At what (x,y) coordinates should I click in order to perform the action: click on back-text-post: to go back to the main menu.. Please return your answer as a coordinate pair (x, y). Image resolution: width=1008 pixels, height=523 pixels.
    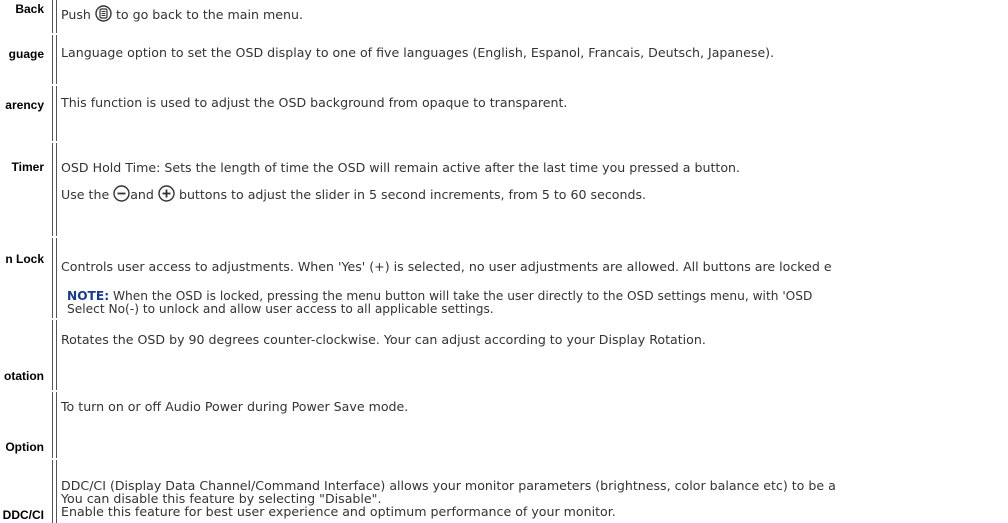
    Looking at the image, I should click on (209, 14).